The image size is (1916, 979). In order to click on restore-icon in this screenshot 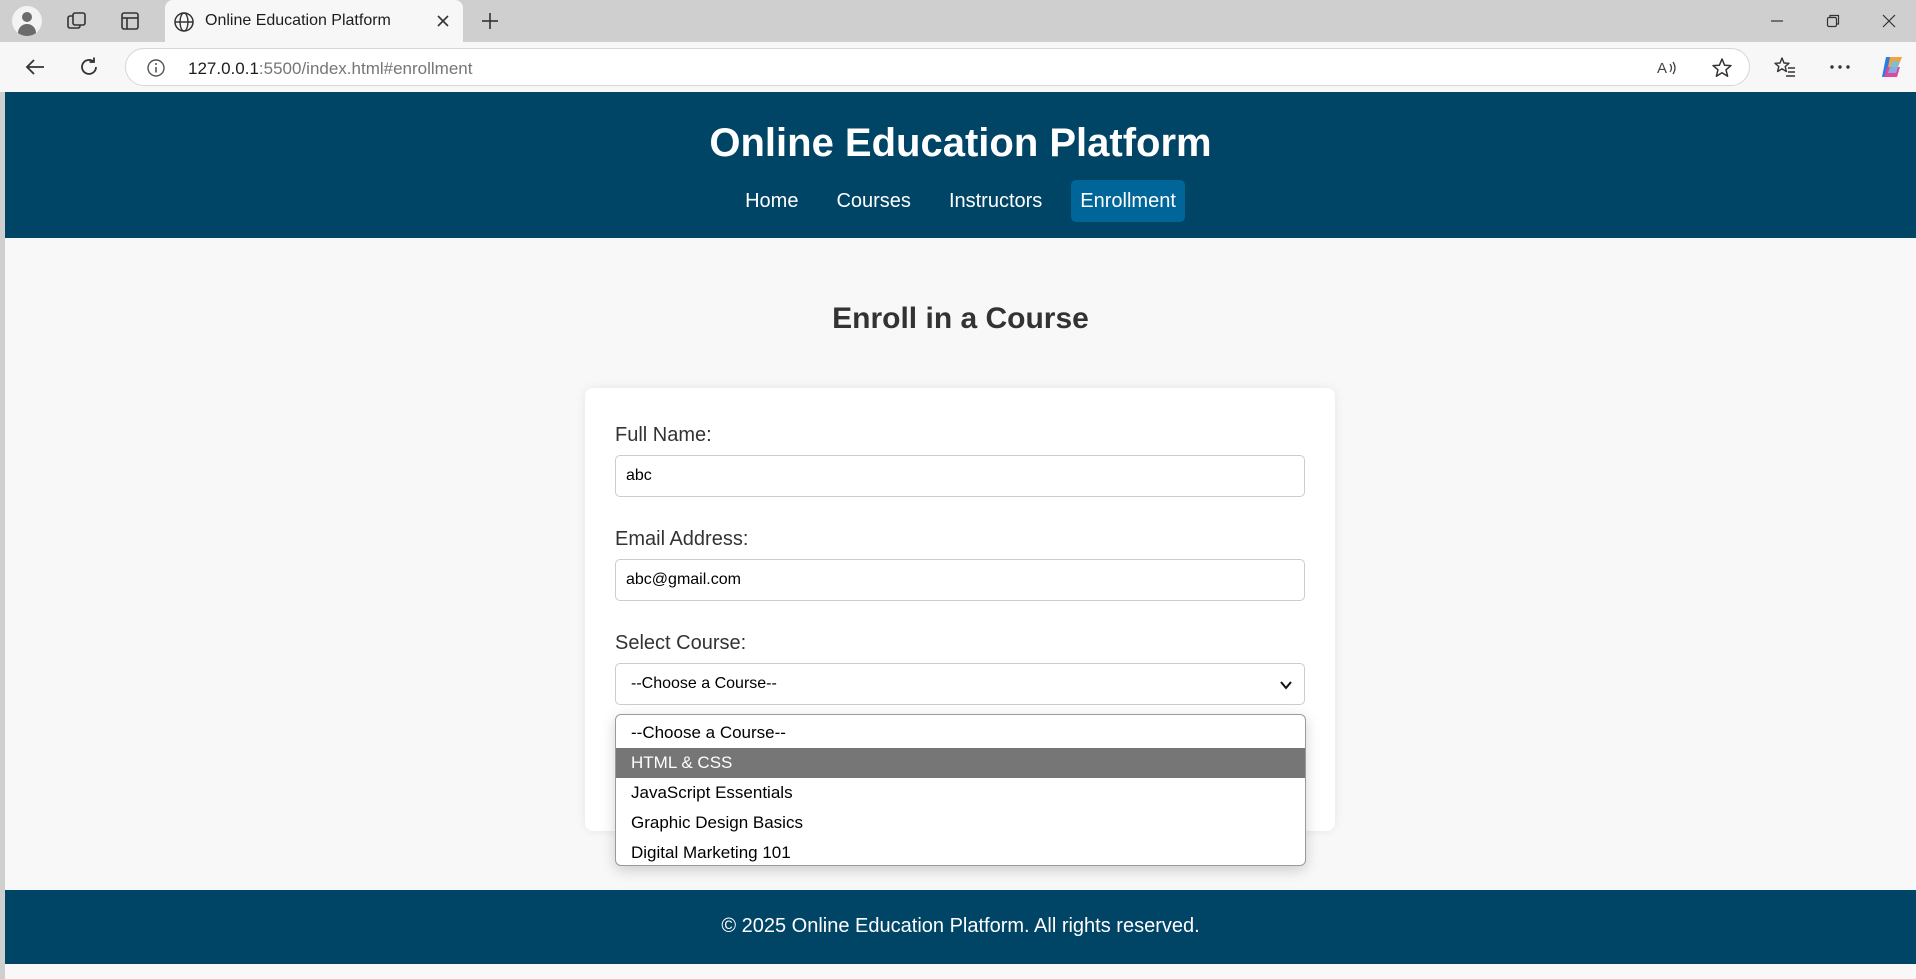, I will do `click(1833, 21)`.